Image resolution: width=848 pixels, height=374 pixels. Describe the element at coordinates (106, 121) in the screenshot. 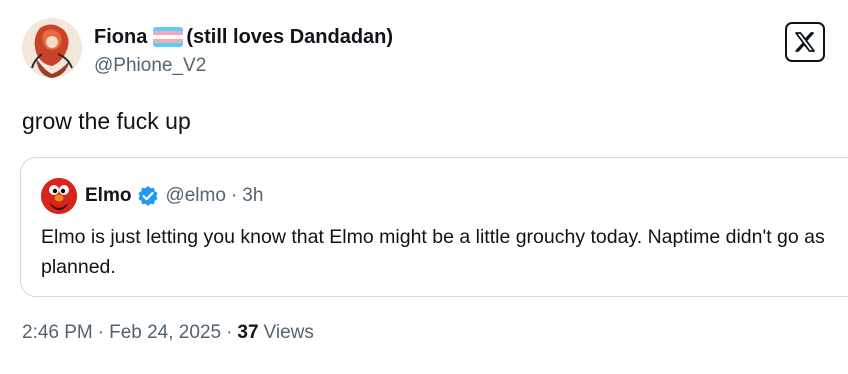

I see `post-text: grow the fuck up` at that location.